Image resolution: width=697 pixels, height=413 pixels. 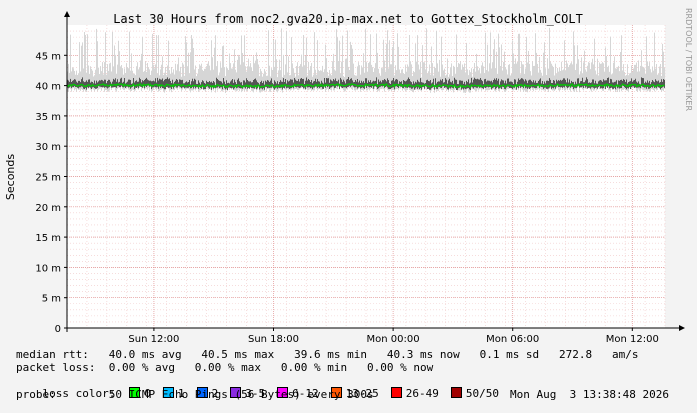 What do you see at coordinates (589, 394) in the screenshot?
I see `timestamp: Mon Aug 3 13:38:48 2026` at bounding box center [589, 394].